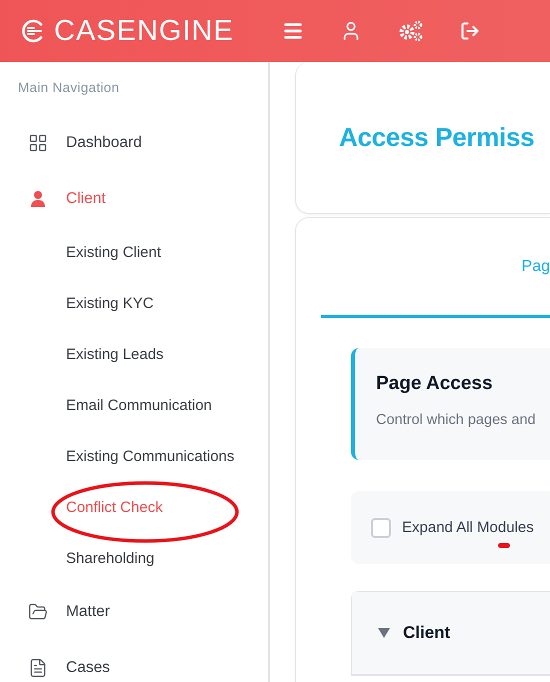 The image size is (550, 682). Describe the element at coordinates (411, 31) in the screenshot. I see `settings-icon` at that location.